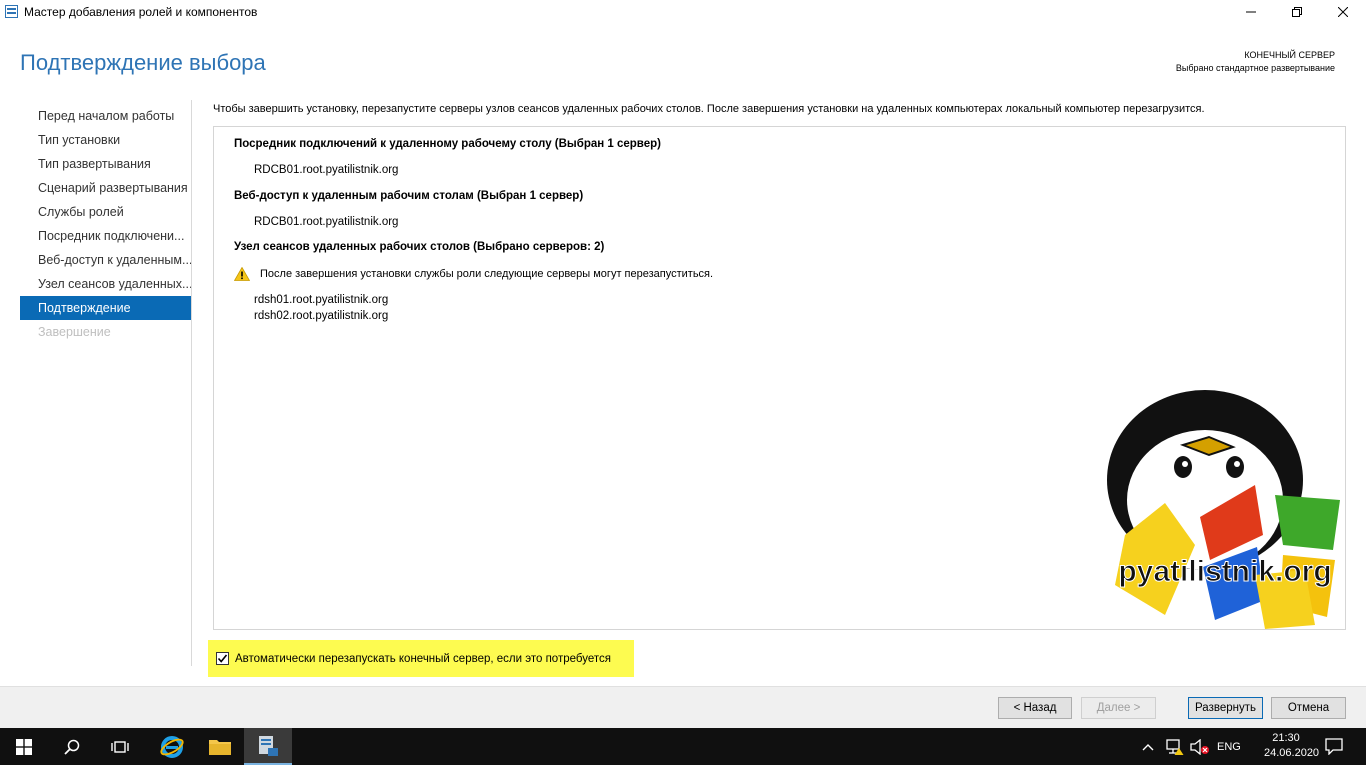 The image size is (1366, 765). Describe the element at coordinates (191, 383) in the screenshot. I see `nav-divider` at that location.